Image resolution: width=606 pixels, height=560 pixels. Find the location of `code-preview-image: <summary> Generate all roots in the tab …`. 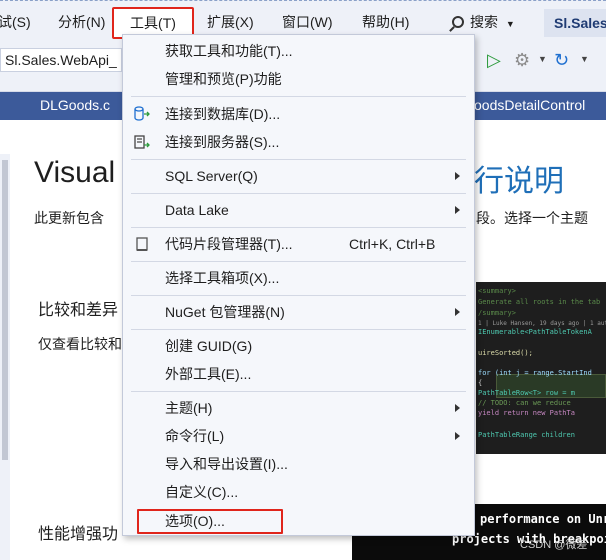

code-preview-image: <summary> Generate all roots in the tab … is located at coordinates (541, 368).